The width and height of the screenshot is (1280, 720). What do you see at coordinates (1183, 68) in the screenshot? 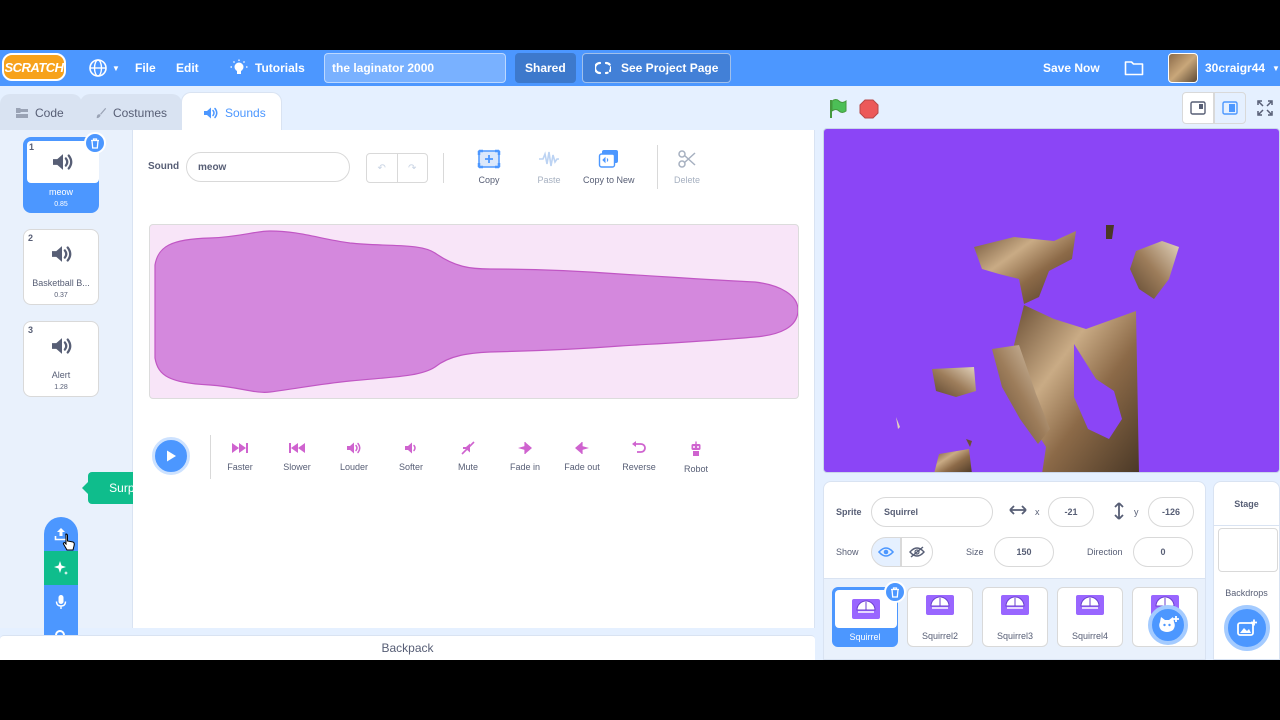
I see `avatar` at bounding box center [1183, 68].